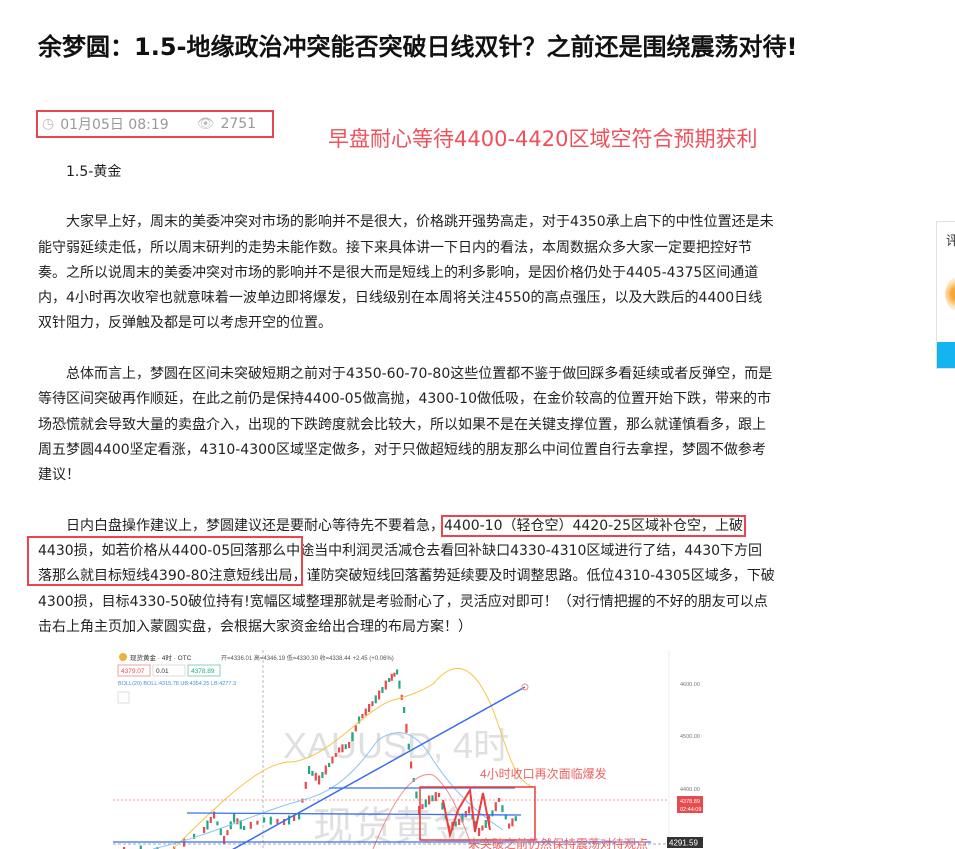 This screenshot has width=955, height=849. I want to click on sell-price: 4379.07, so click(133, 671).